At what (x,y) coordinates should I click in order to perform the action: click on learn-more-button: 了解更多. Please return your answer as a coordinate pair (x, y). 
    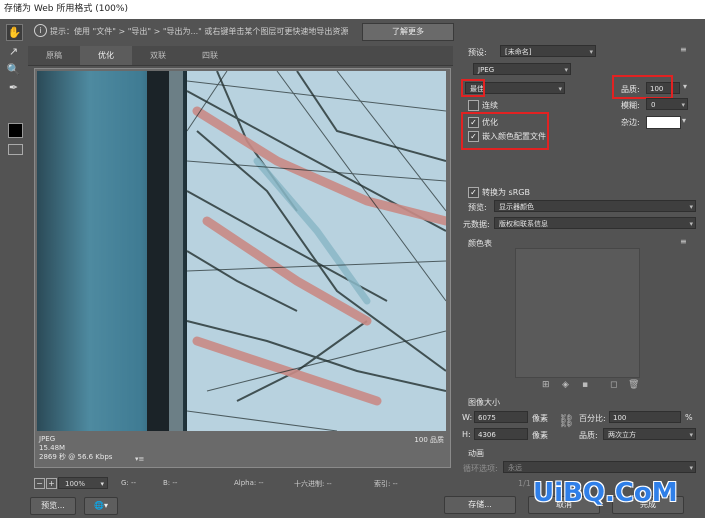
    Looking at the image, I should click on (408, 32).